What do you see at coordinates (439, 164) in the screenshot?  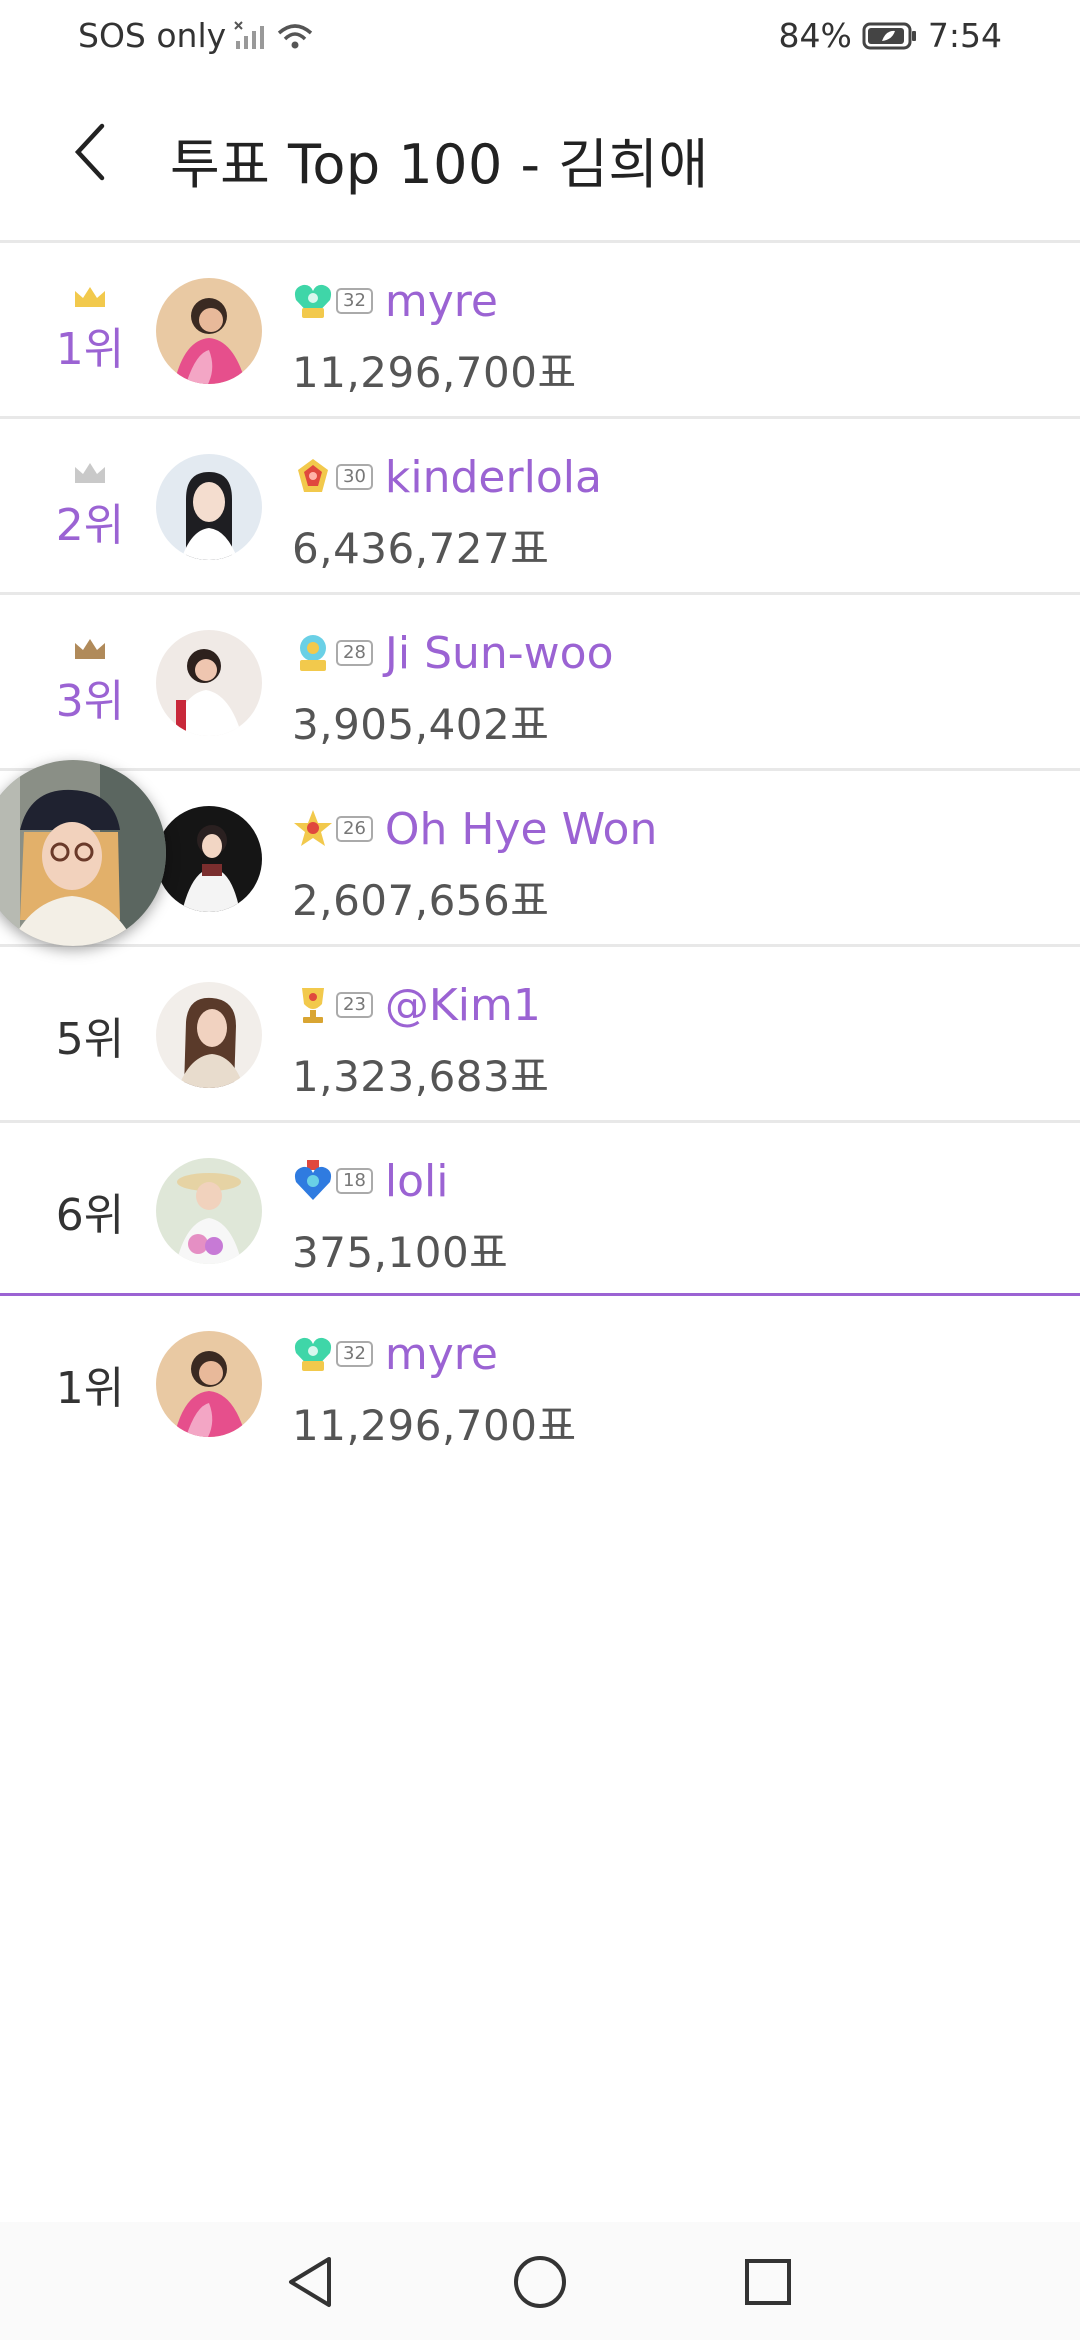 I see `page-title: 투표 Top 100 - 김희애` at bounding box center [439, 164].